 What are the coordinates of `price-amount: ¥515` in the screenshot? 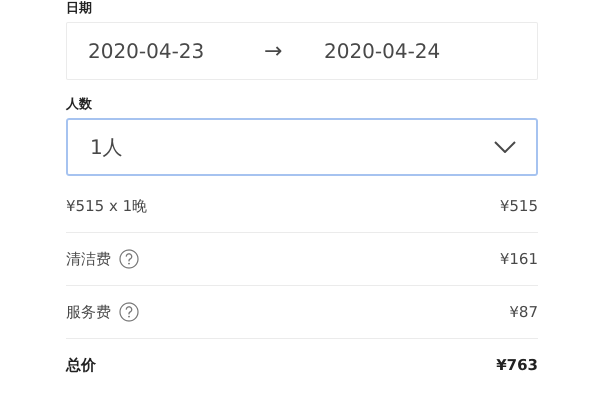 It's located at (519, 206).